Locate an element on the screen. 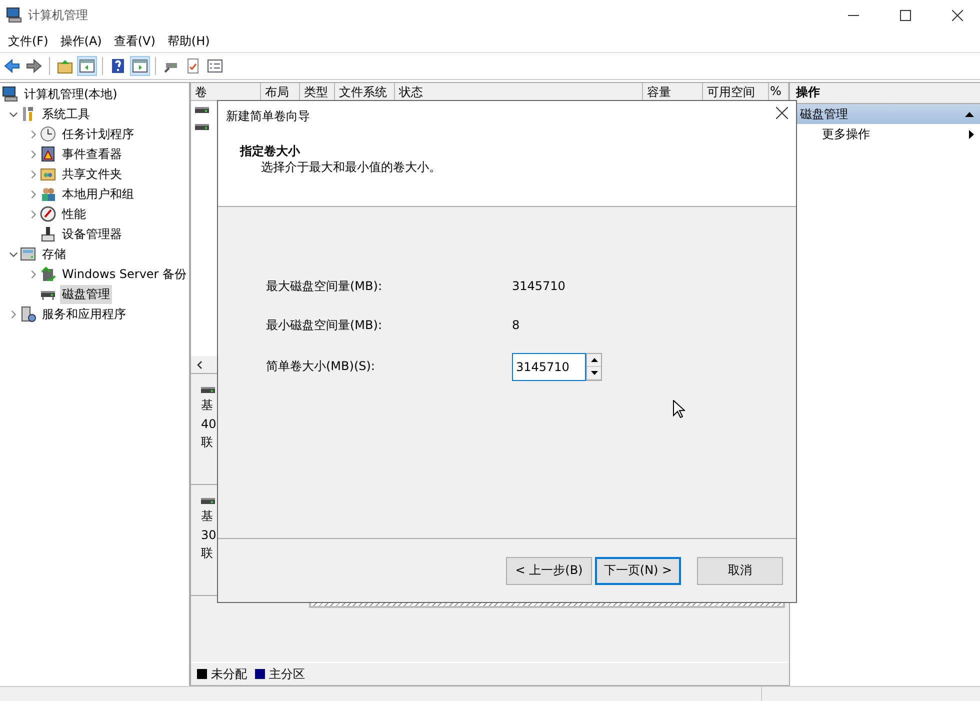 The height and width of the screenshot is (701, 980). disk-label: 40 is located at coordinates (209, 424).